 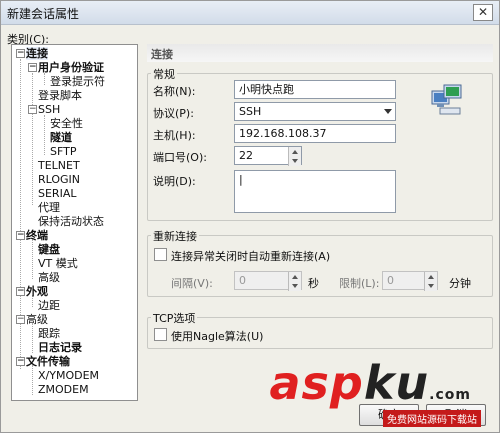 I want to click on limit-spin-buttons, so click(x=430, y=281).